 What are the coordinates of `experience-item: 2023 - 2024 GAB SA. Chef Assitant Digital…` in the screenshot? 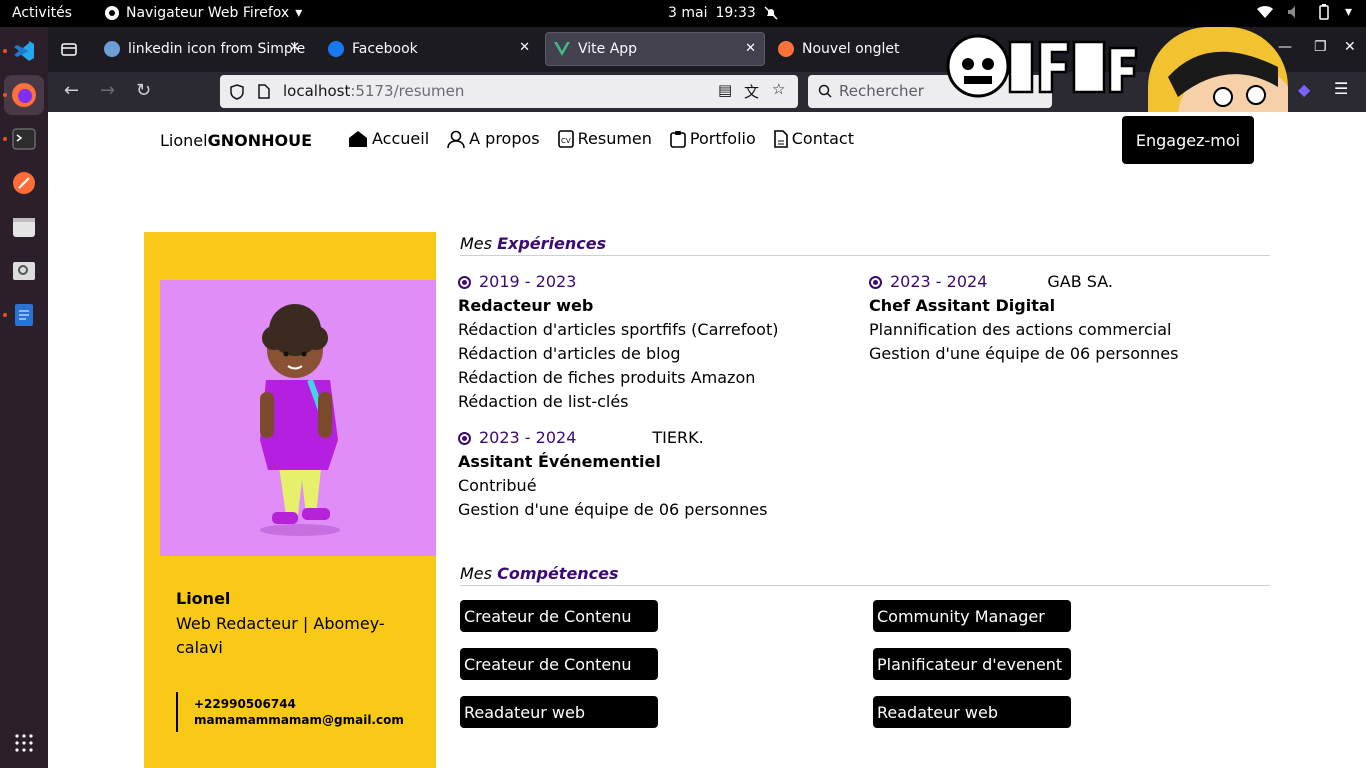 It's located at (1023, 318).